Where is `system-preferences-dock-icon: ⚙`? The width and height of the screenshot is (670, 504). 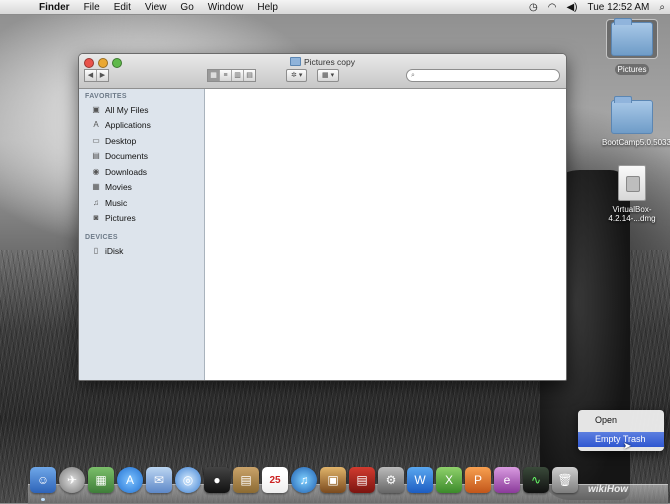
system-preferences-dock-icon: ⚙ is located at coordinates (391, 480).